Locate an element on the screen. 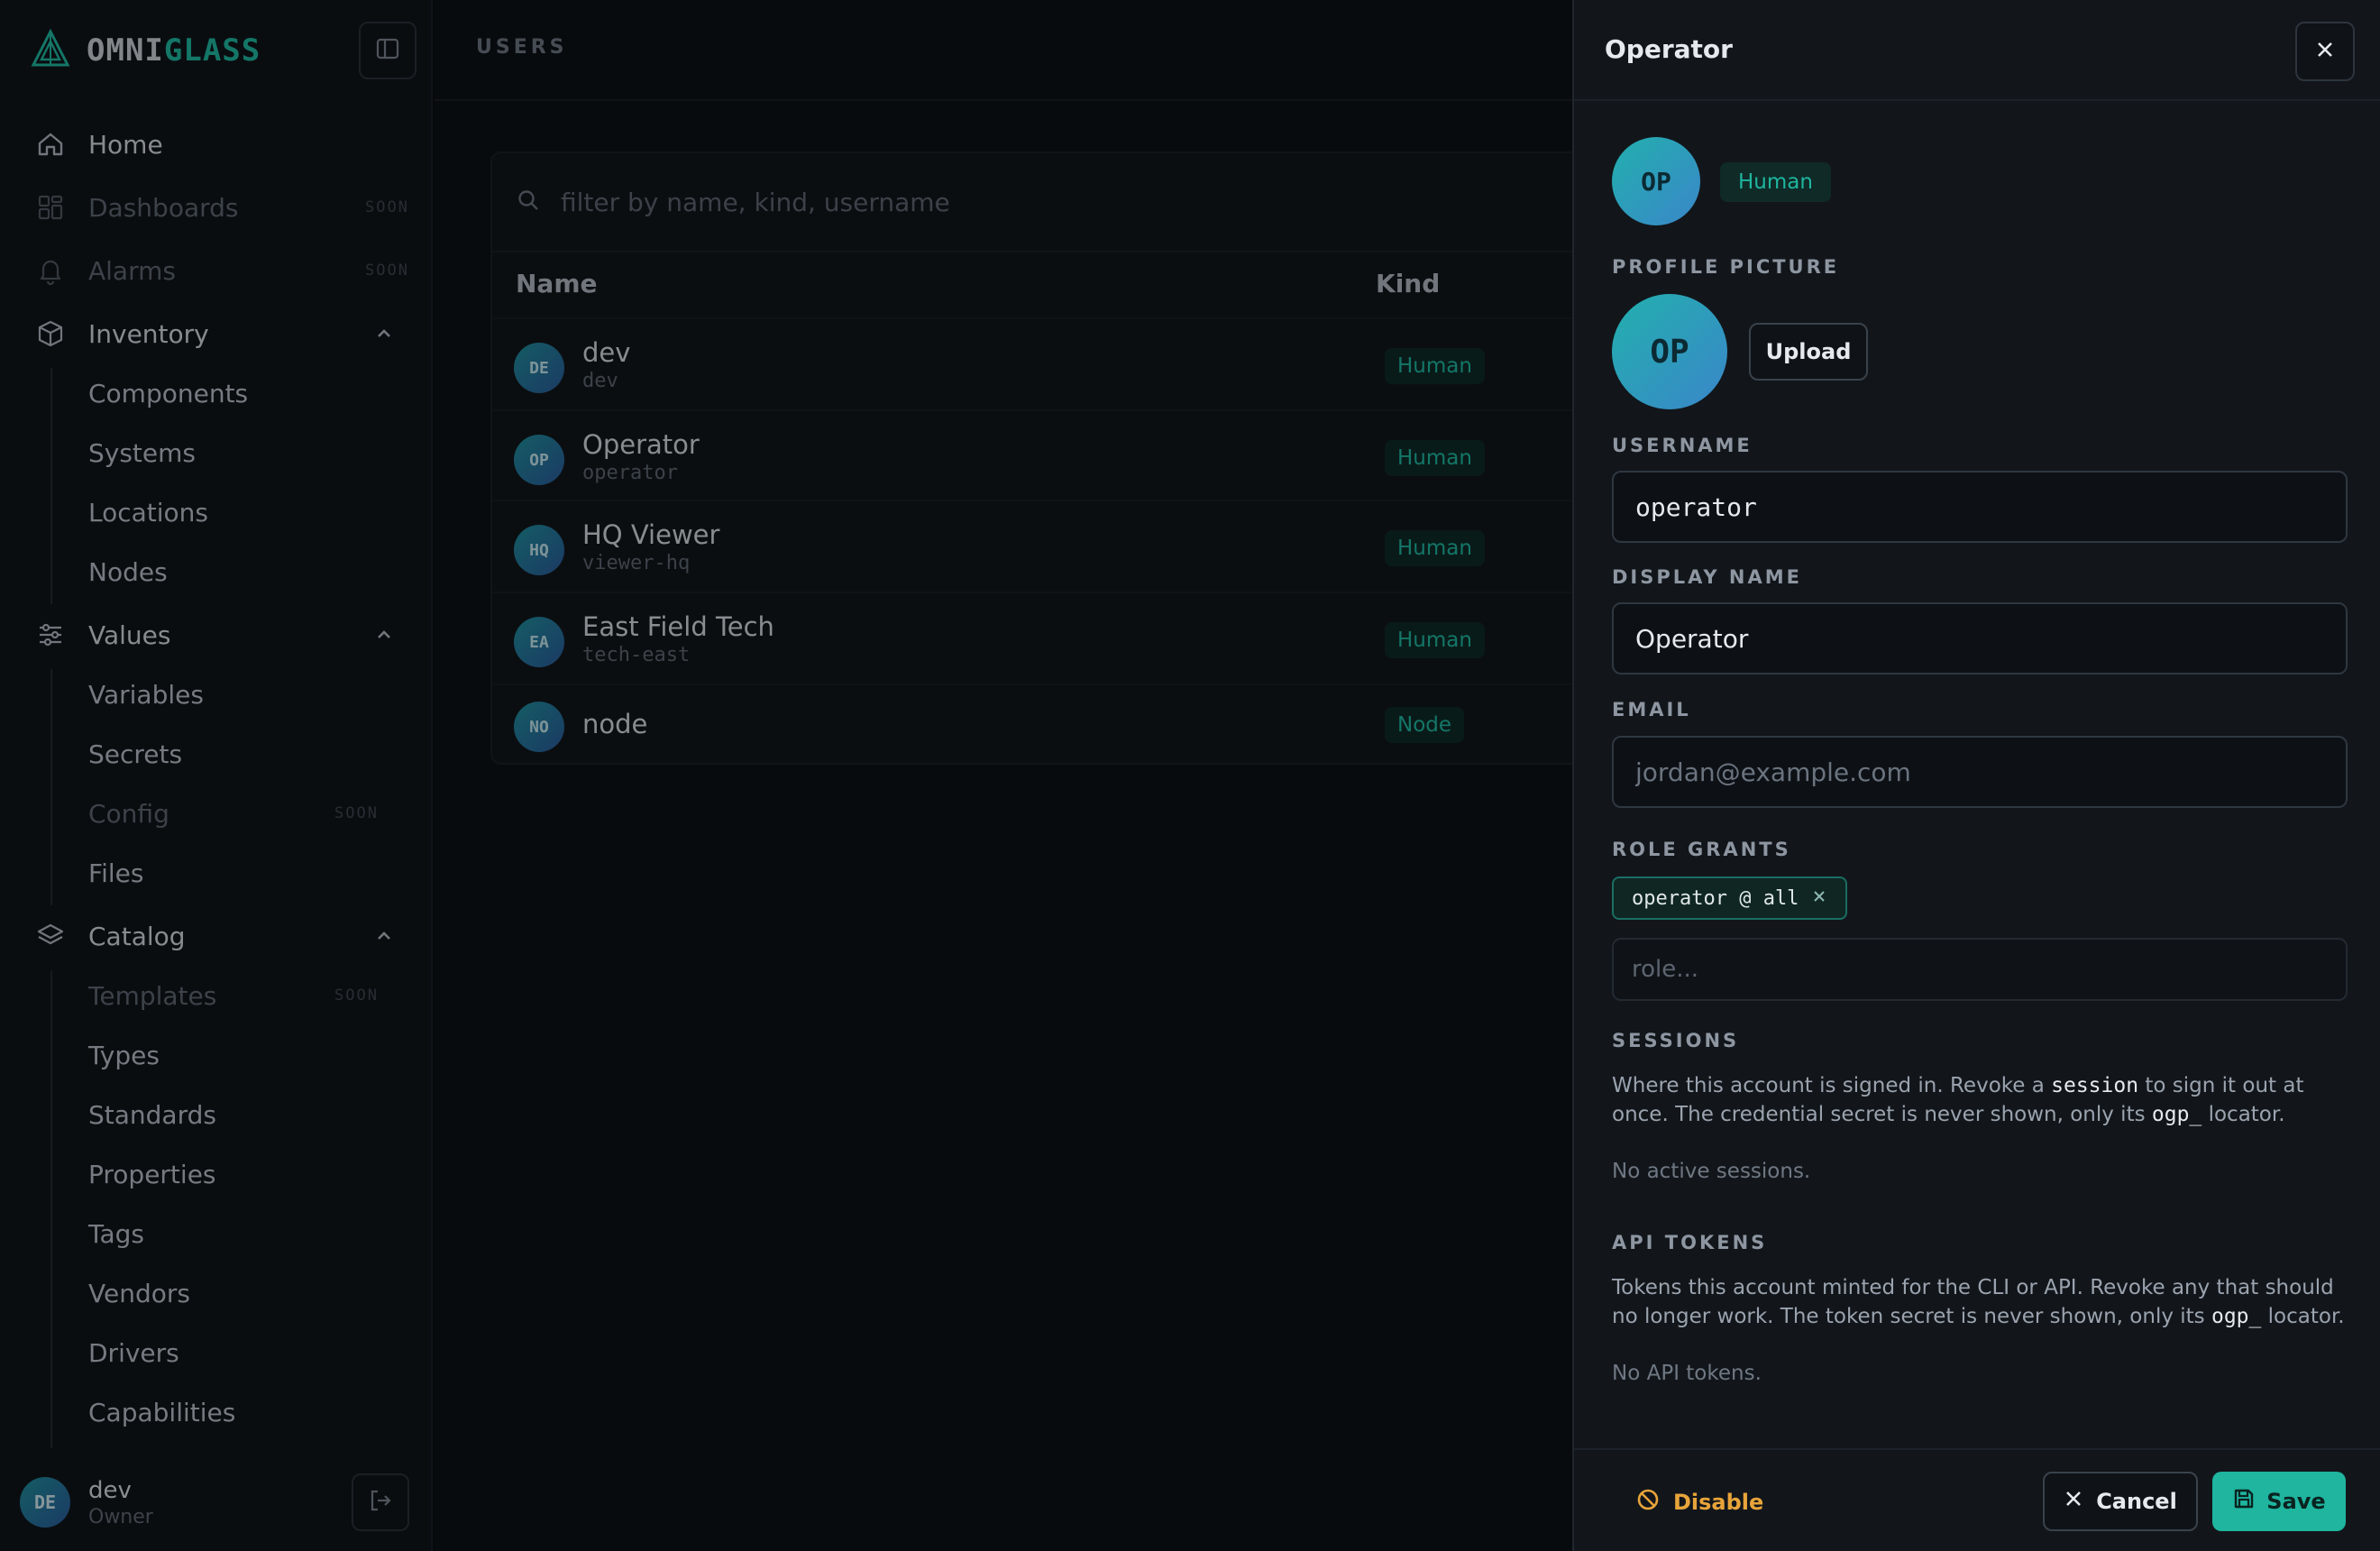 This screenshot has width=2380, height=1551. display-name-label: DISPLAY NAME is located at coordinates (1707, 577).